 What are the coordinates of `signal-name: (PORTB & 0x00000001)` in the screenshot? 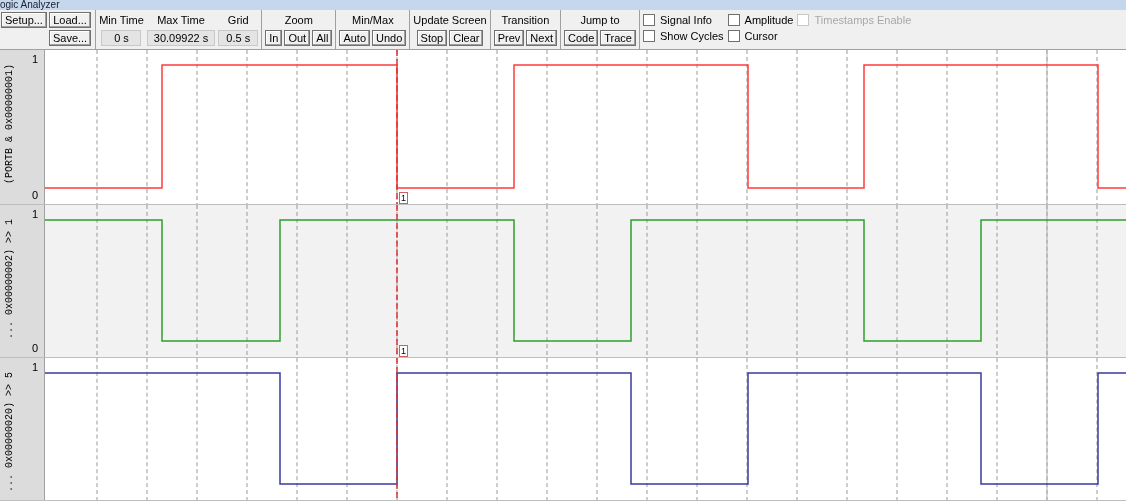 It's located at (10, 124).